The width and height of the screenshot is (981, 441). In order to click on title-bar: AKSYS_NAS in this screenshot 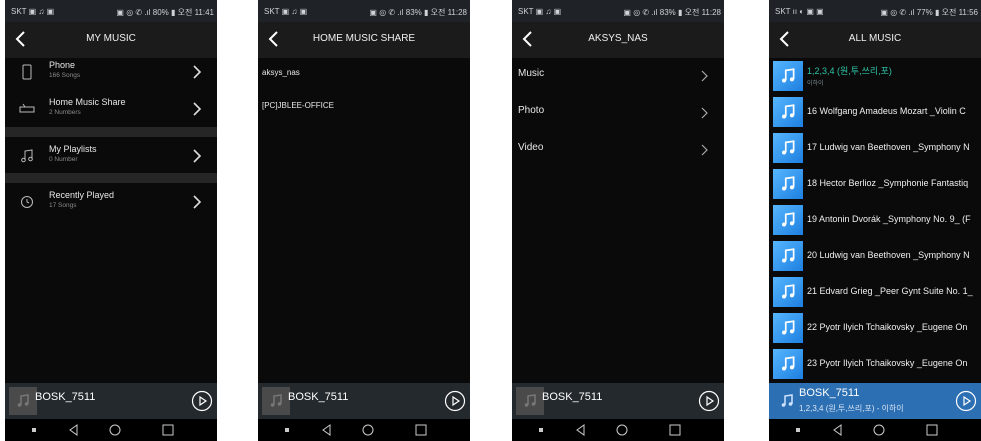, I will do `click(618, 40)`.